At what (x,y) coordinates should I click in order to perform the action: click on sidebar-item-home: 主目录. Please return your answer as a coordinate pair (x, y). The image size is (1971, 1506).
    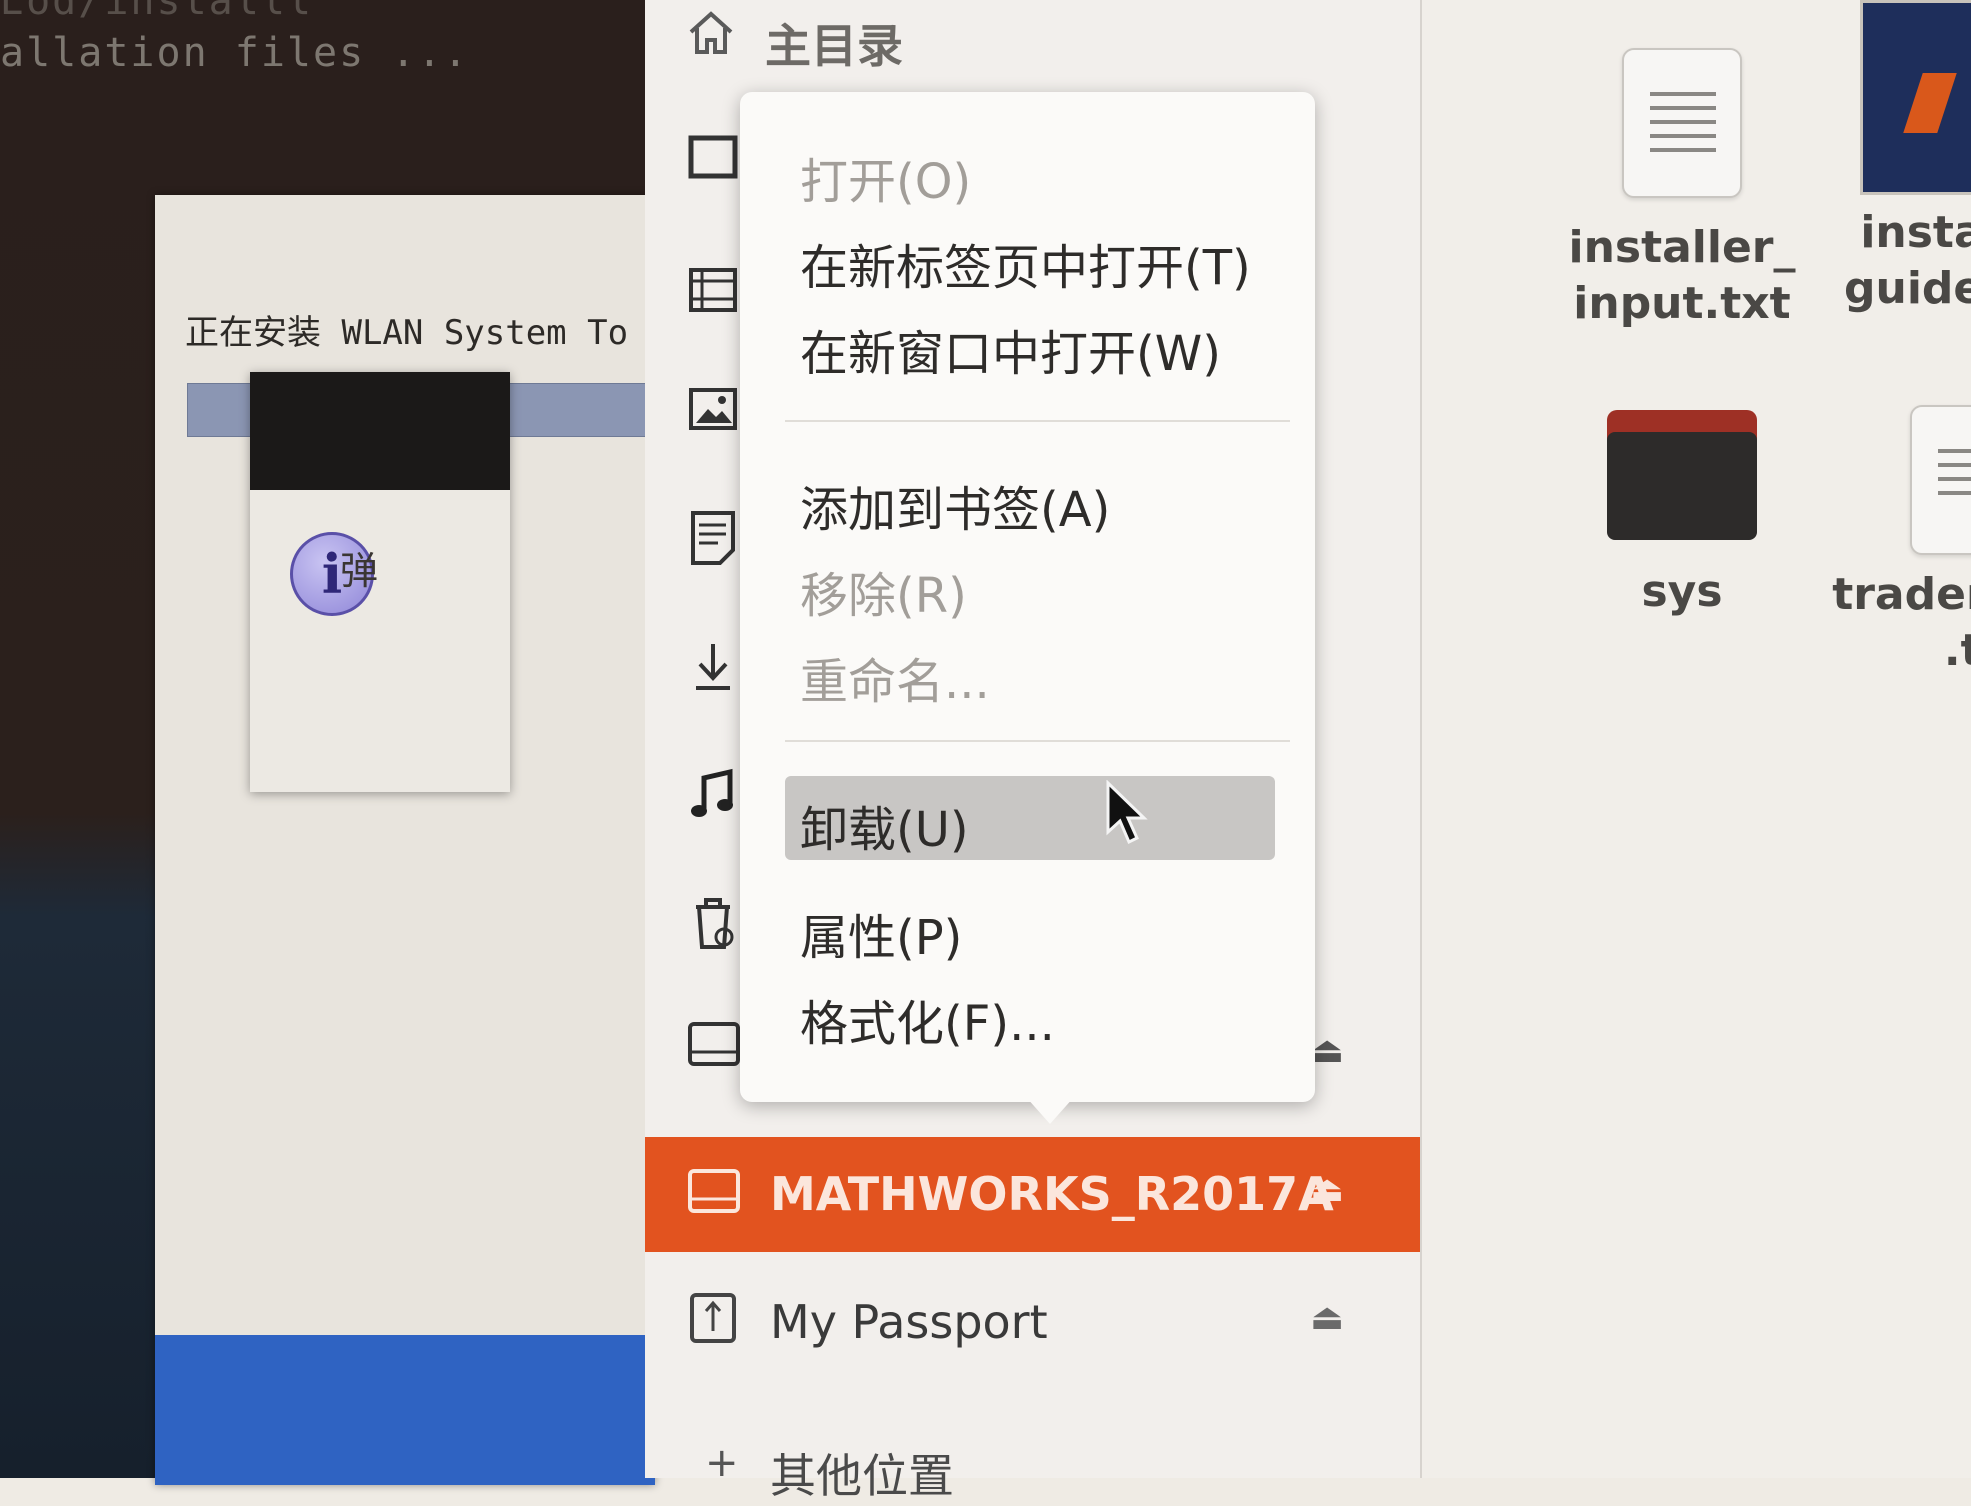
    Looking at the image, I should click on (1032, 40).